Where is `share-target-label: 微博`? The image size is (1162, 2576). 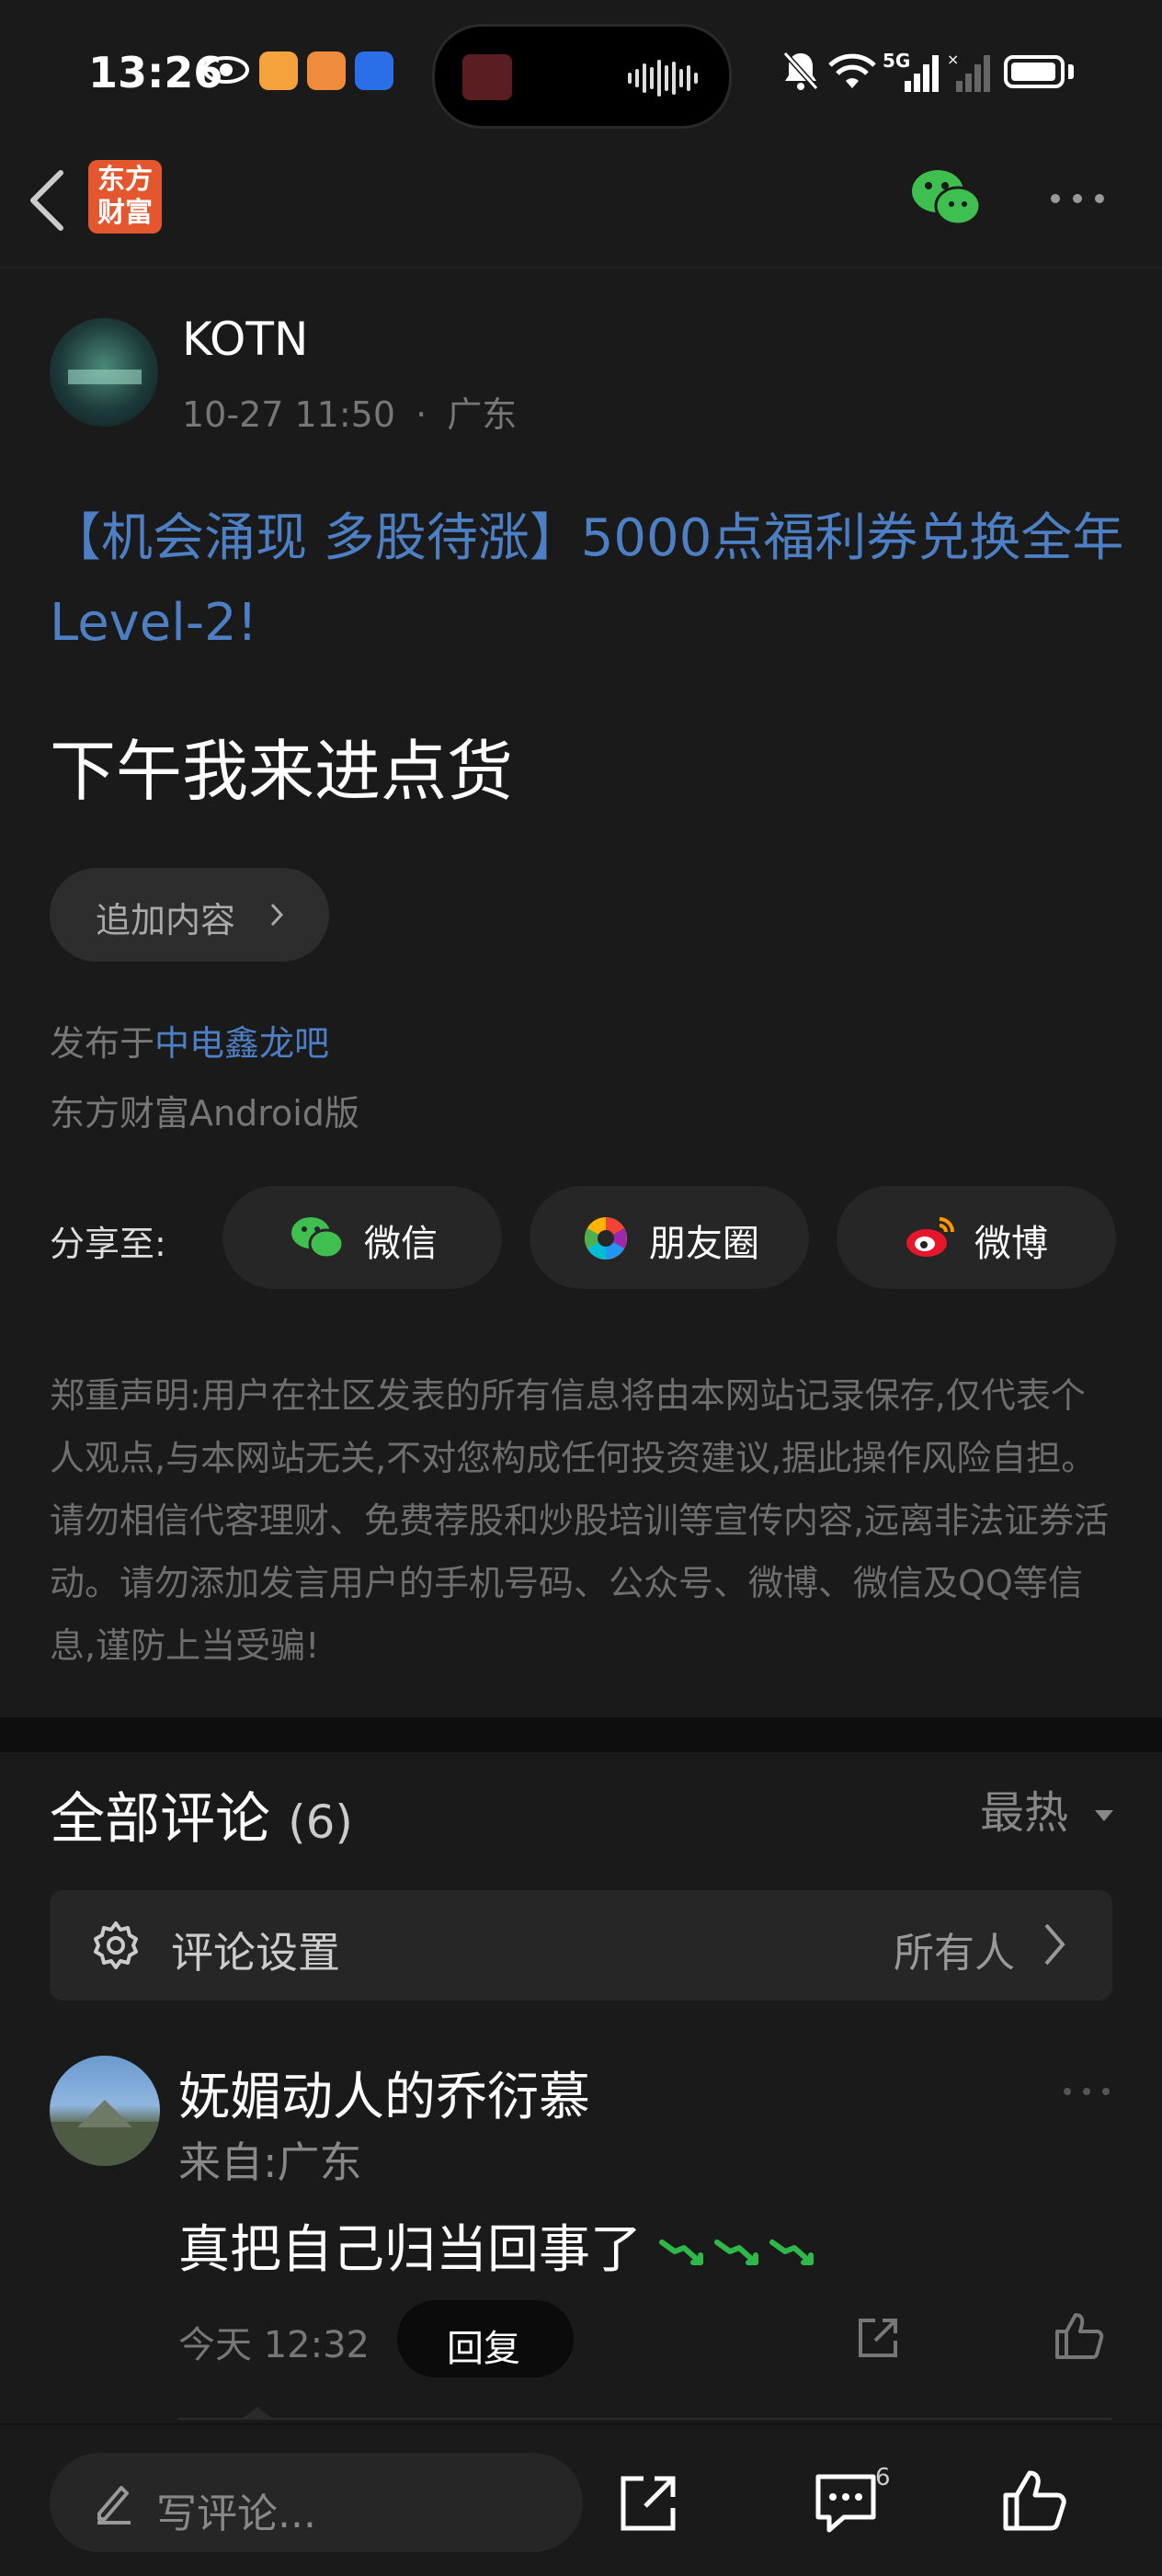
share-target-label: 微博 is located at coordinates (1011, 1244).